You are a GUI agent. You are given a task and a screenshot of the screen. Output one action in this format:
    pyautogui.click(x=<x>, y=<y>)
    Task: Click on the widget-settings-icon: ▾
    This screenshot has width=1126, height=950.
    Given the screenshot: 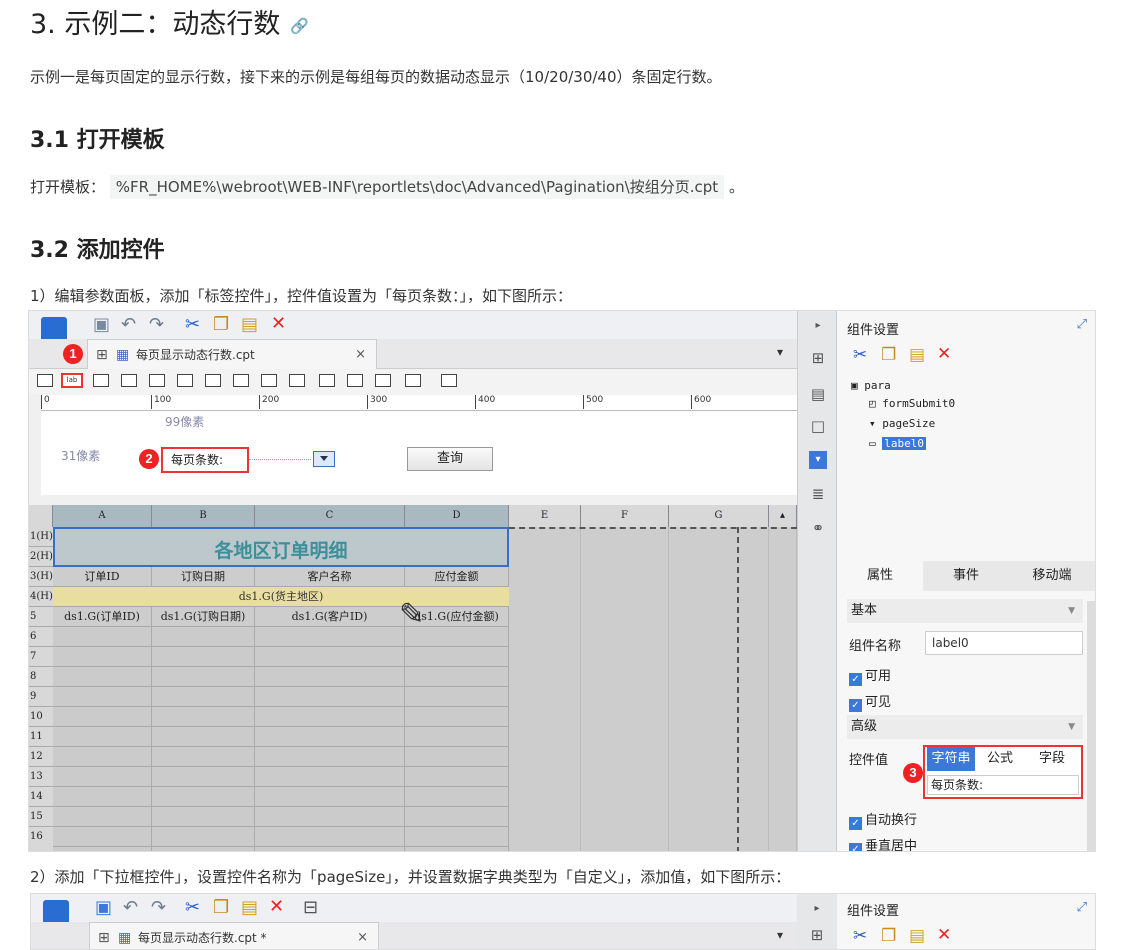 What is the action you would take?
    pyautogui.click(x=818, y=460)
    